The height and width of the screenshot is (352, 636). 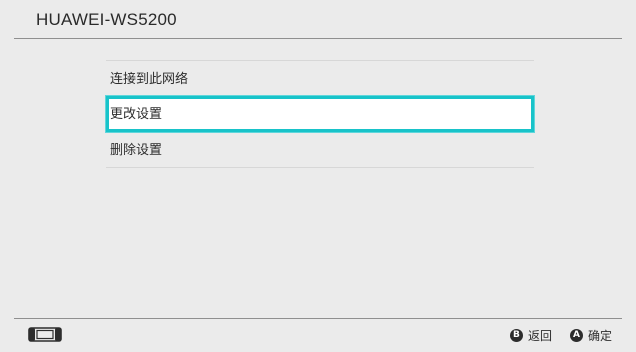 What do you see at coordinates (106, 19) in the screenshot?
I see `page-title: HUAWEI-WS5200` at bounding box center [106, 19].